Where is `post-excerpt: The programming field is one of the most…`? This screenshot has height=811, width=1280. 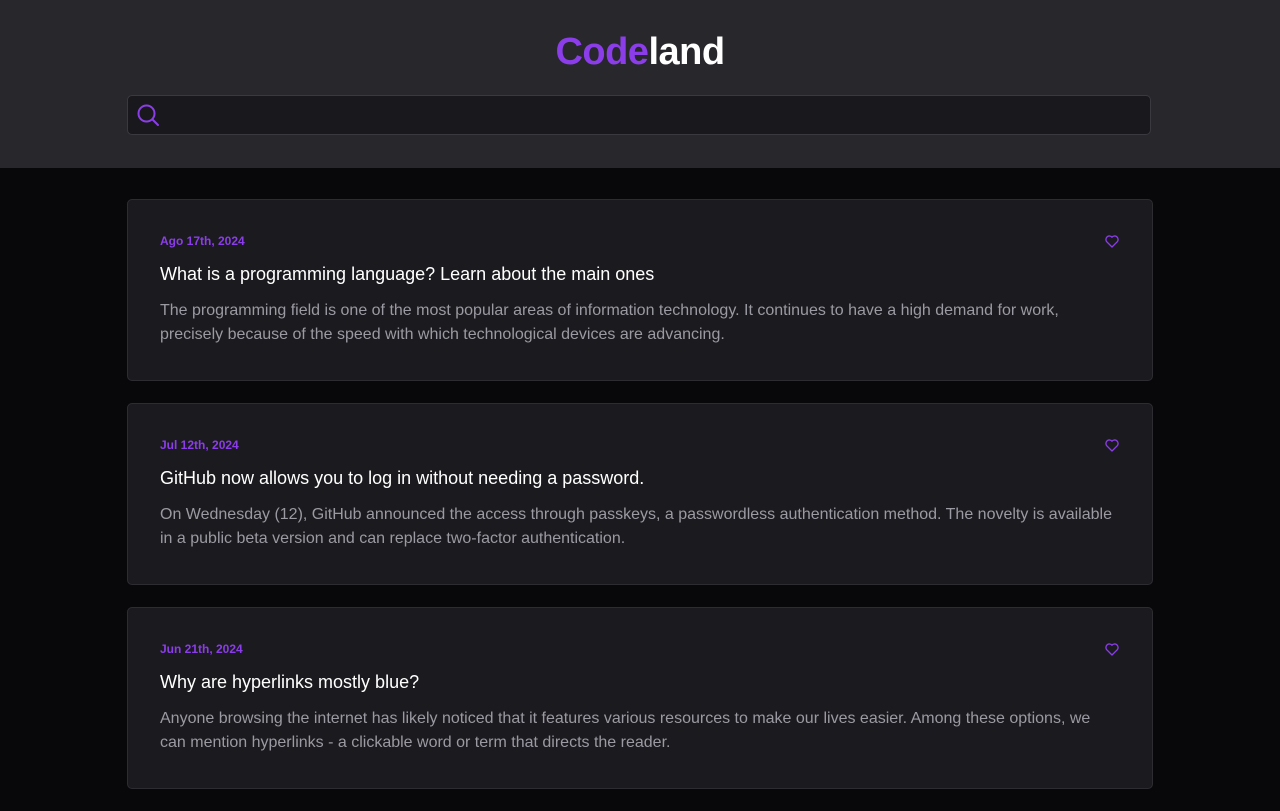
post-excerpt: The programming field is one of the most… is located at coordinates (609, 322).